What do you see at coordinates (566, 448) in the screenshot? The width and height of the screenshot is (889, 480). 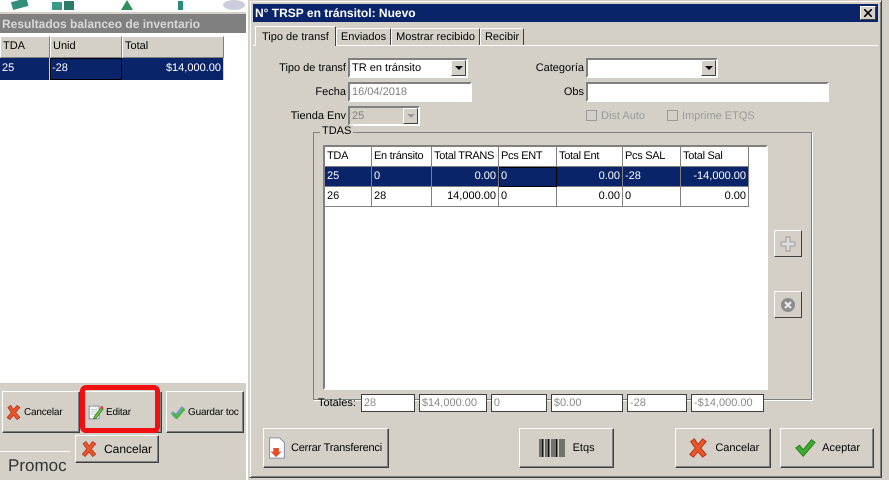 I see `labels-button: Etqs` at bounding box center [566, 448].